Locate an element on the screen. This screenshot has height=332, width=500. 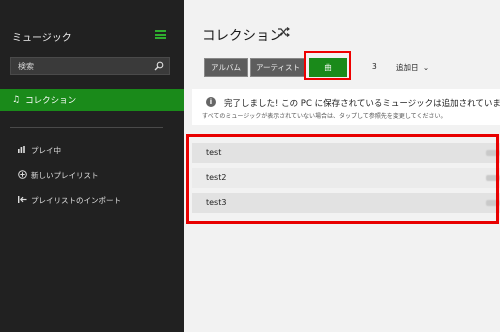
search-icon is located at coordinates (159, 66).